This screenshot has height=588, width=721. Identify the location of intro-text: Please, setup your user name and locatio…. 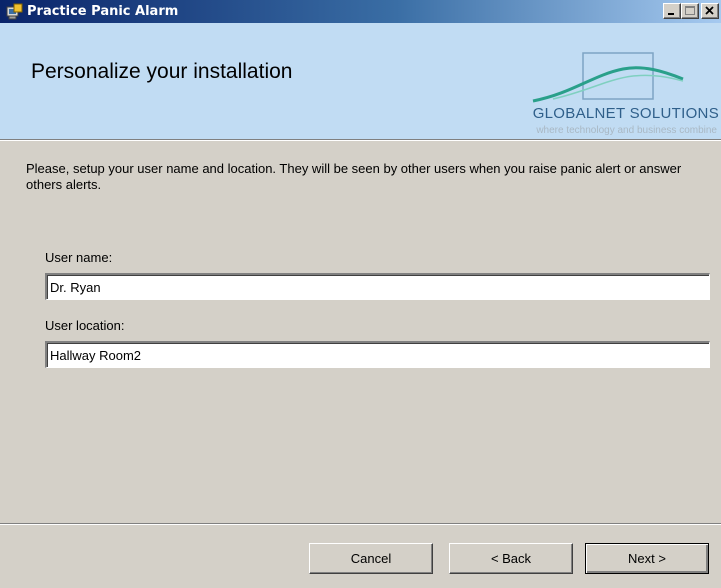
(354, 176).